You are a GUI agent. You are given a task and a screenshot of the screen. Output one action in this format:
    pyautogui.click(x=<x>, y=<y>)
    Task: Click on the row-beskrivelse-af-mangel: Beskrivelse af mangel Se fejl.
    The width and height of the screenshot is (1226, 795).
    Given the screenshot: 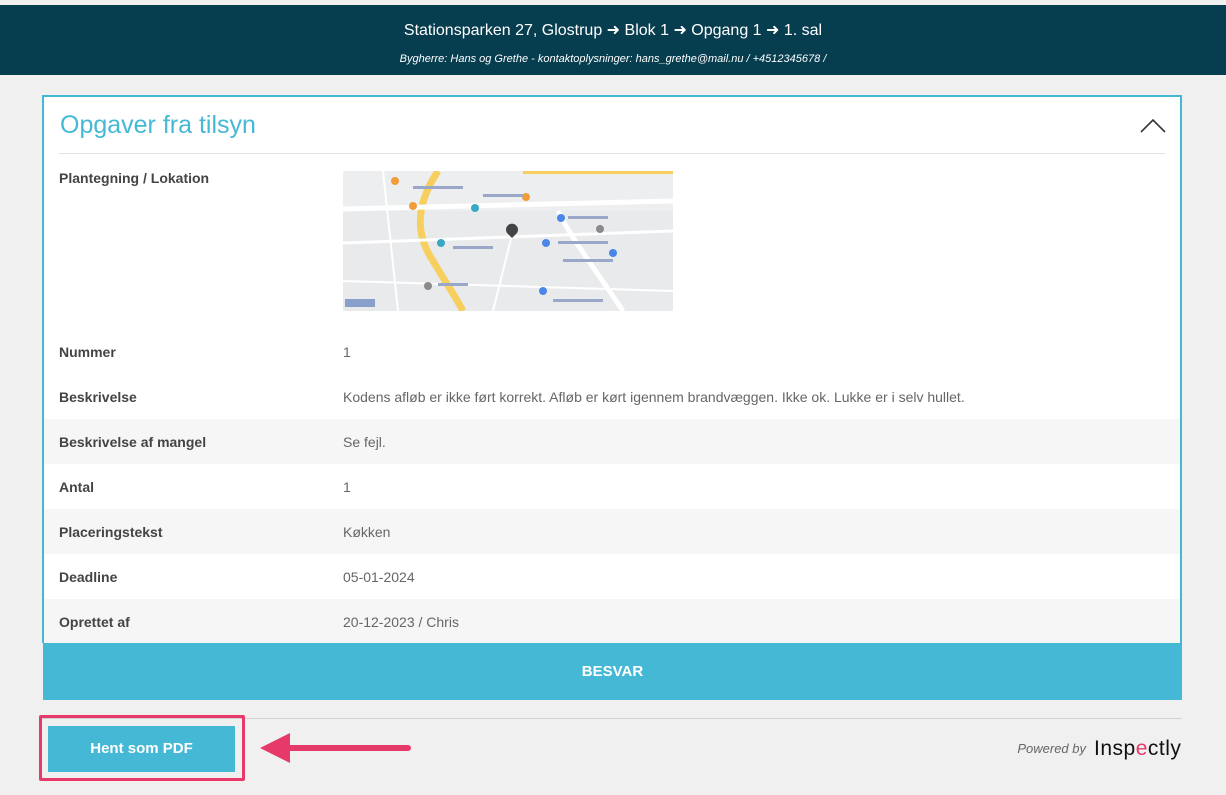 What is the action you would take?
    pyautogui.click(x=612, y=441)
    